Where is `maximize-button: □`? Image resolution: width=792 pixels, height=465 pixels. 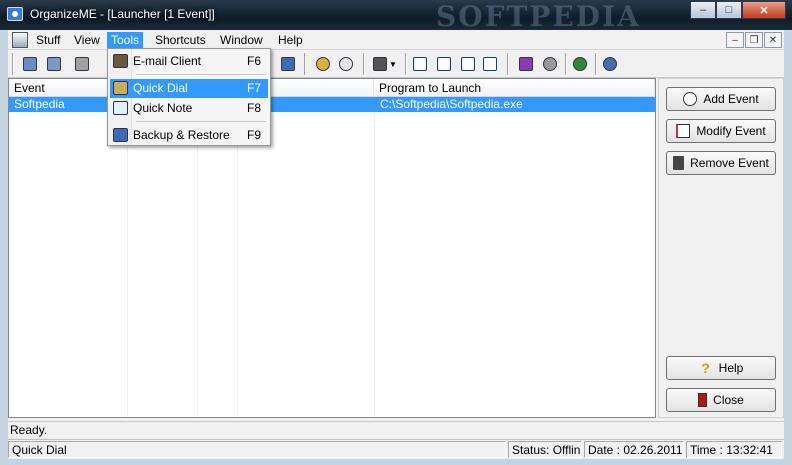 maximize-button: □ is located at coordinates (729, 10).